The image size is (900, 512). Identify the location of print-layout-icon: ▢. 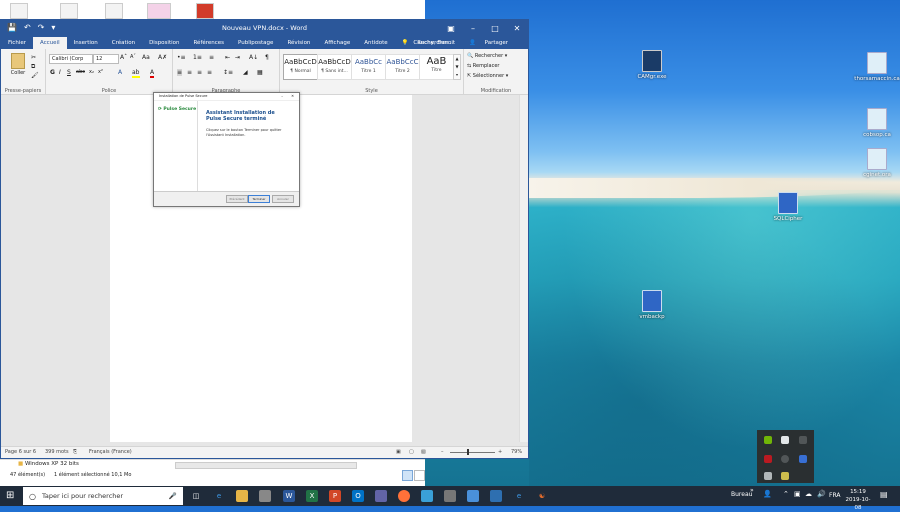
(411, 452).